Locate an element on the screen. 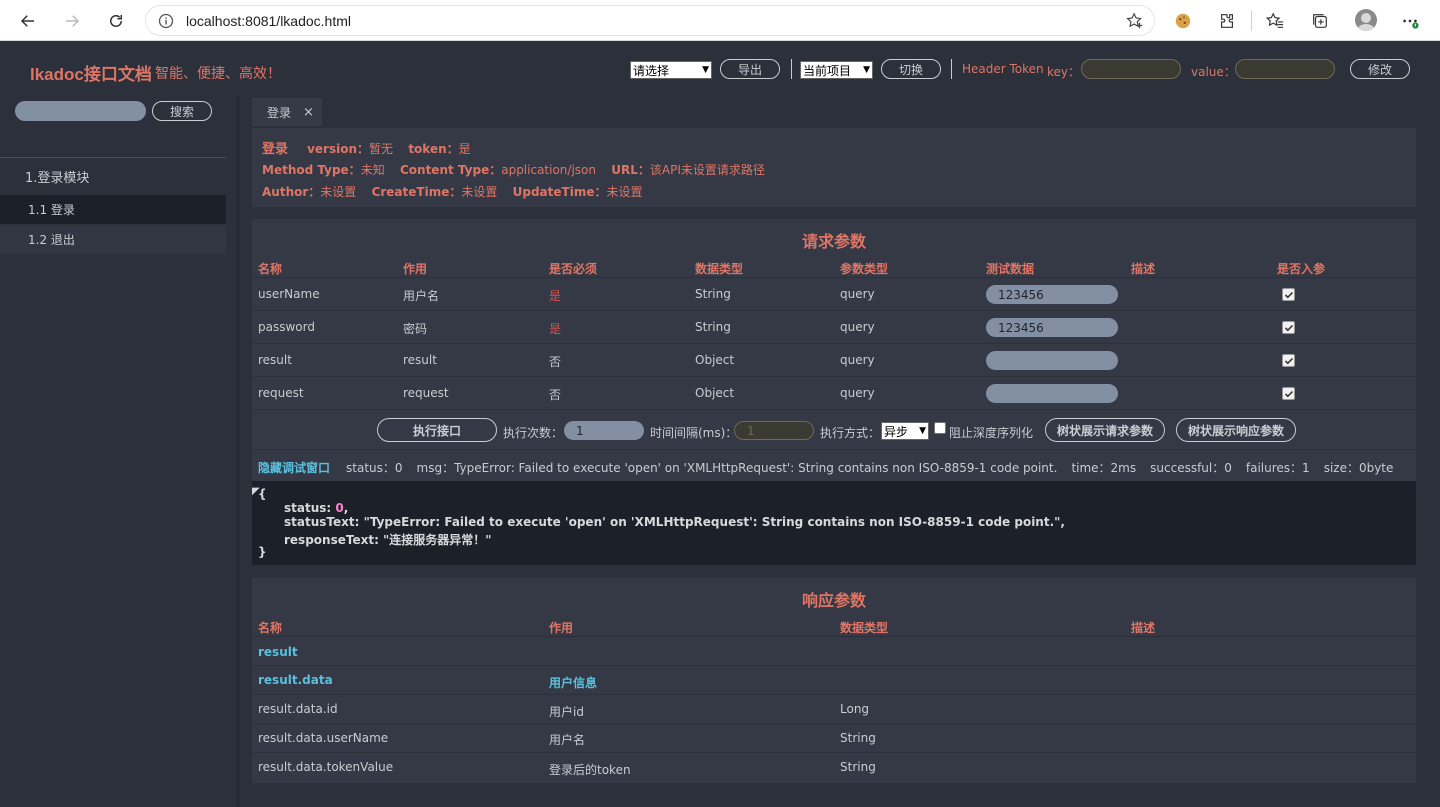 The width and height of the screenshot is (1440, 807). author-label: Author： is located at coordinates (291, 192).